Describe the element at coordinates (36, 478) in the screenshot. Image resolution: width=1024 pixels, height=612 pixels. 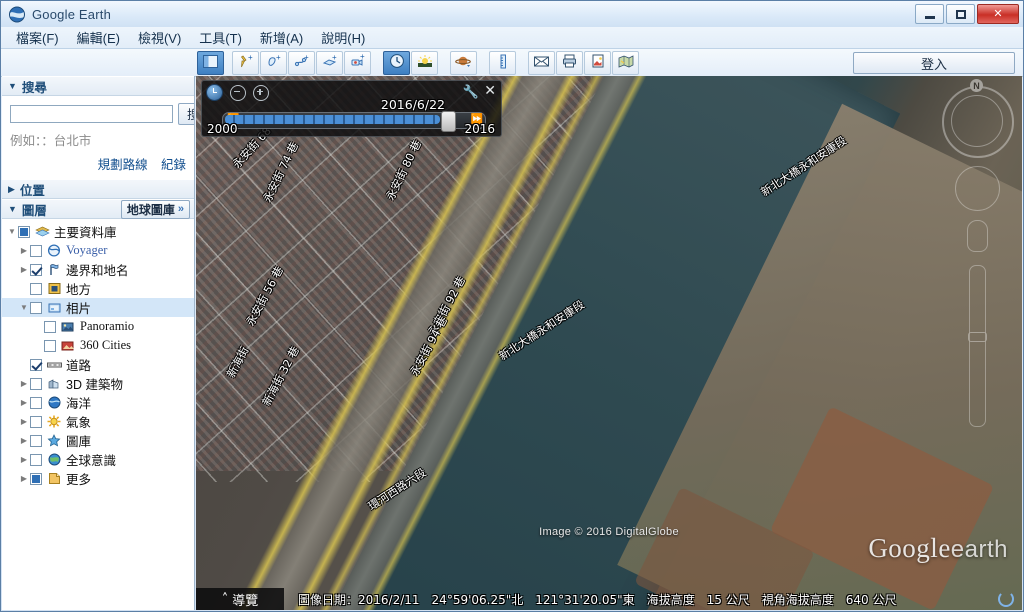
I see `checkbox-more` at that location.